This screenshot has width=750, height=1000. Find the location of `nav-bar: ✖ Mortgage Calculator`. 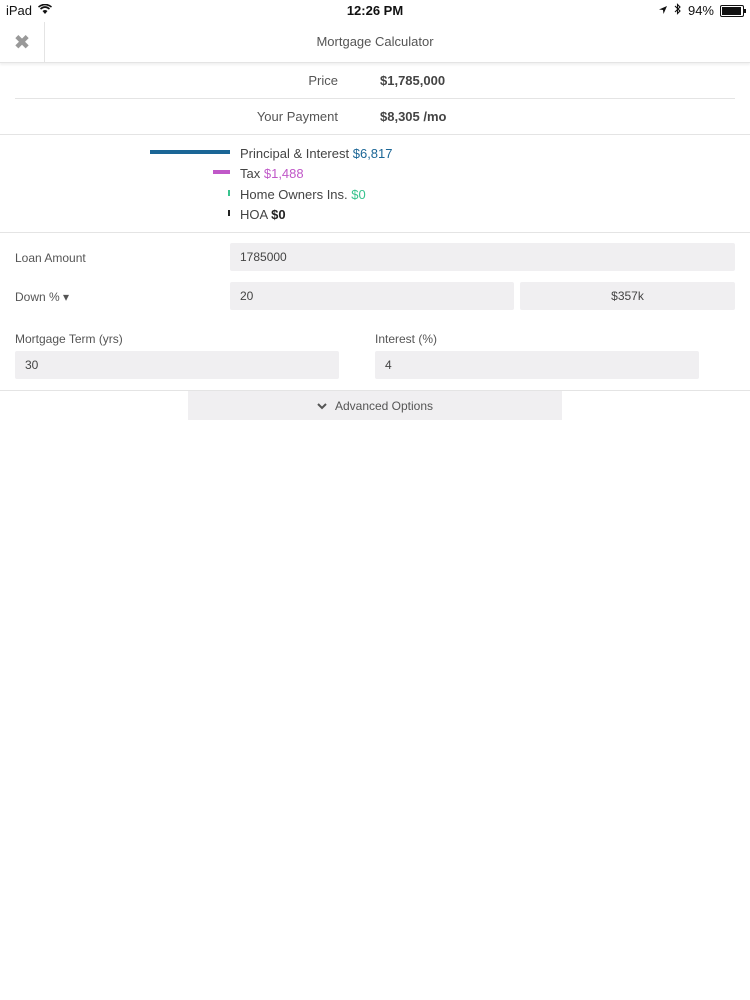

nav-bar: ✖ Mortgage Calculator is located at coordinates (375, 42).